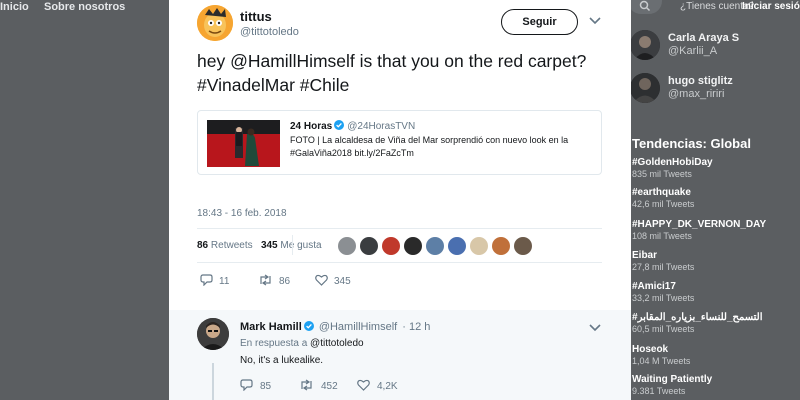 The width and height of the screenshot is (800, 400). What do you see at coordinates (243, 143) in the screenshot?
I see `card-image` at bounding box center [243, 143].